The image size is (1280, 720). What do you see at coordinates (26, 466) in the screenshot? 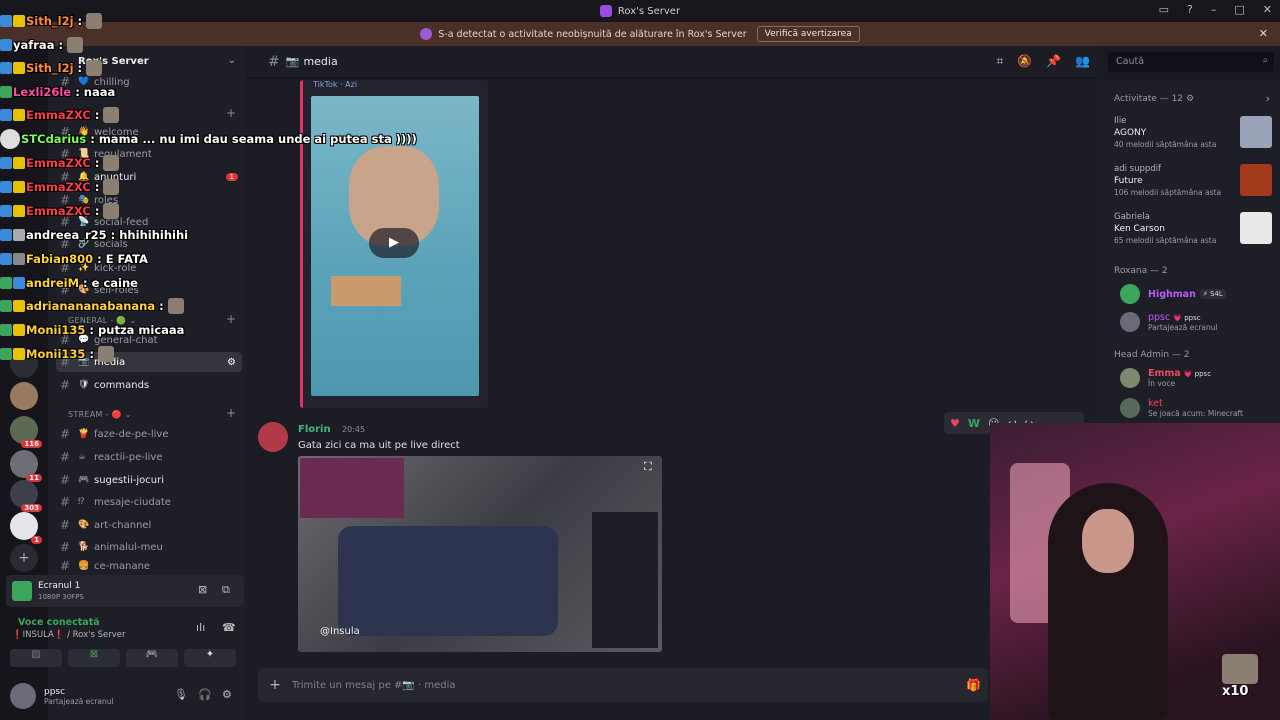
I see `server-icon-person: 11` at bounding box center [26, 466].